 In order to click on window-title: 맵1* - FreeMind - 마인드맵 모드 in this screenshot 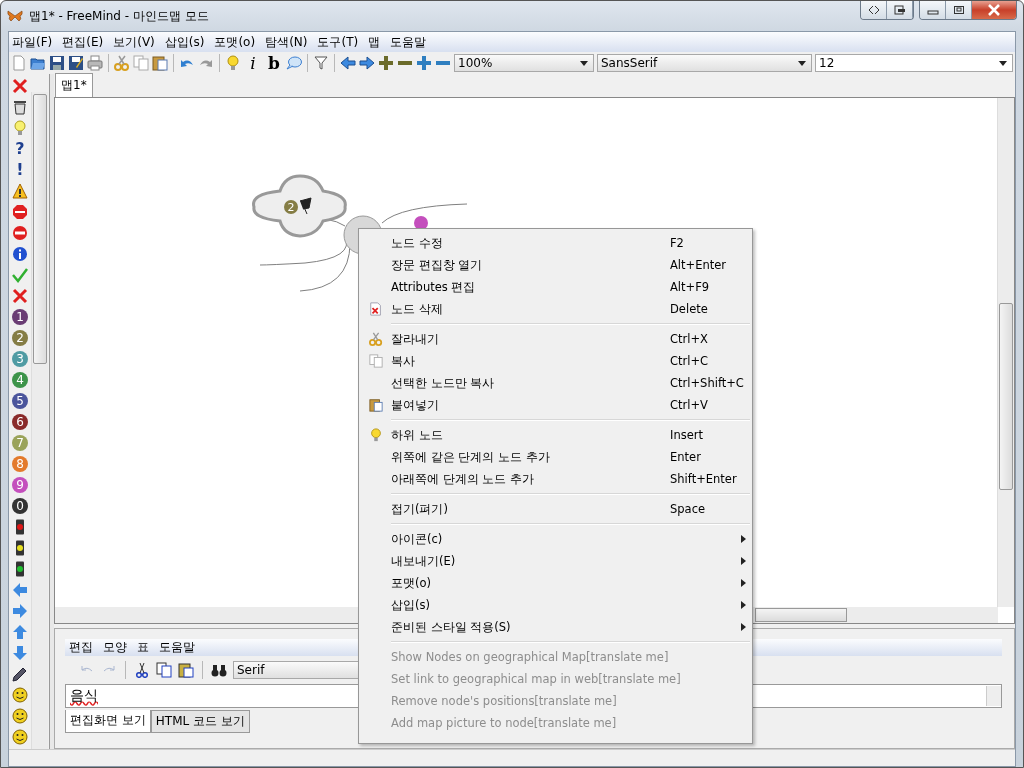, I will do `click(119, 16)`.